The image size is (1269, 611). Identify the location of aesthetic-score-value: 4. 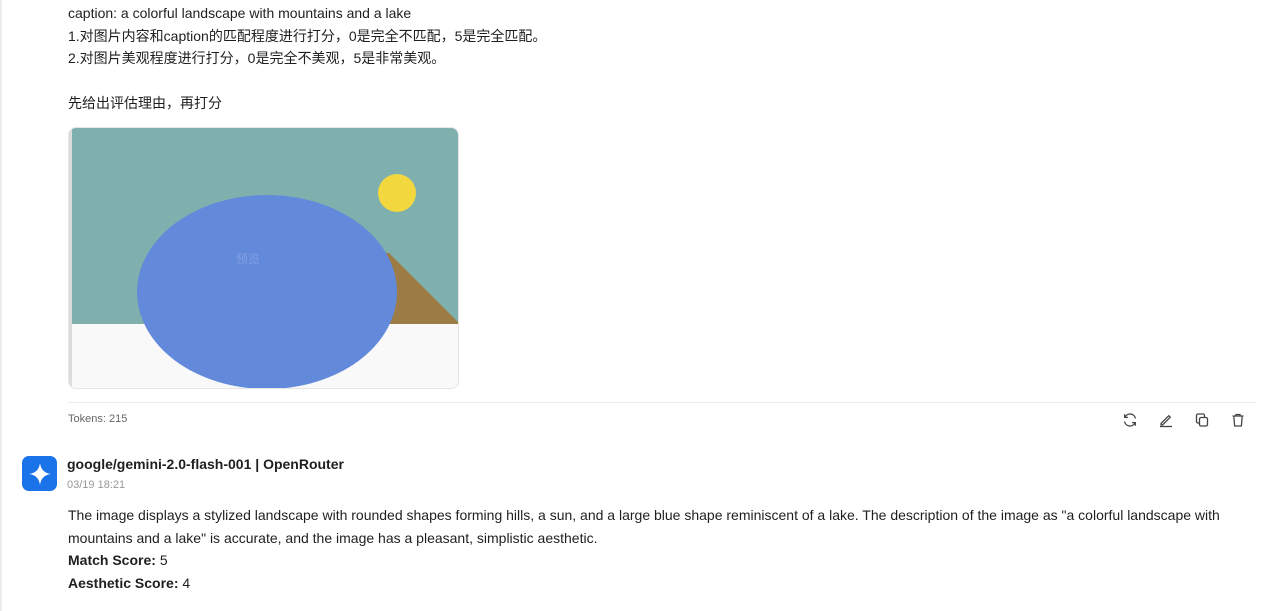
(186, 582).